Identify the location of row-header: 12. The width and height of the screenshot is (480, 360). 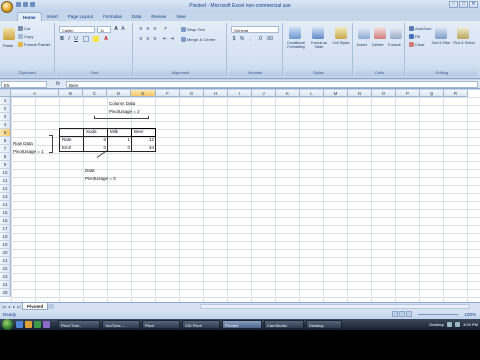
(5, 189).